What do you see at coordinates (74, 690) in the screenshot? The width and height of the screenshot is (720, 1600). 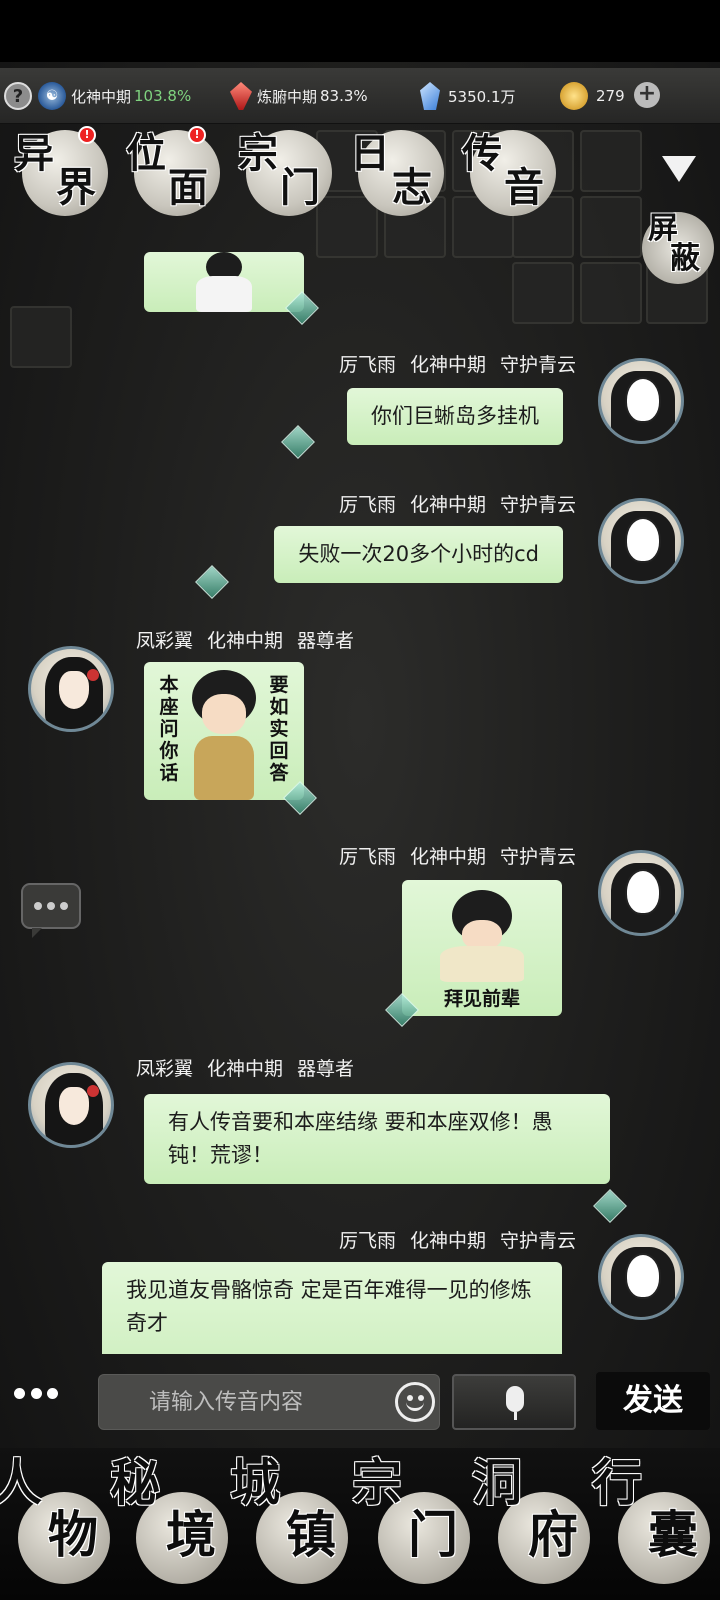 I see `avatar-face` at bounding box center [74, 690].